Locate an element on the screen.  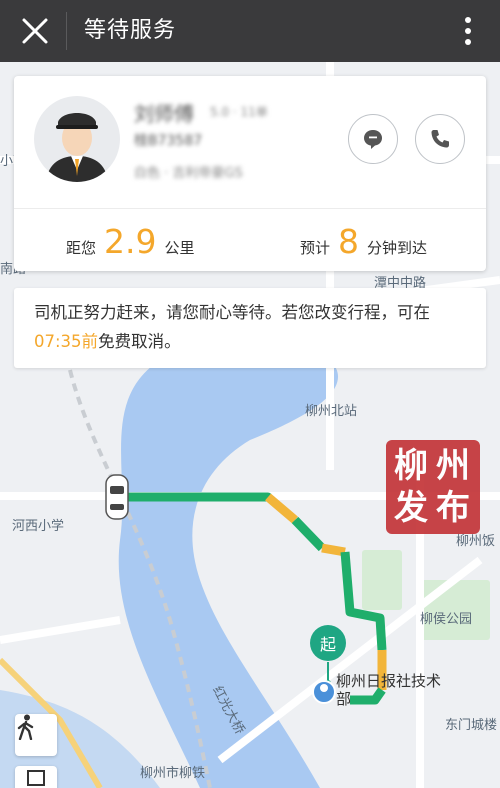
call-button is located at coordinates (440, 139).